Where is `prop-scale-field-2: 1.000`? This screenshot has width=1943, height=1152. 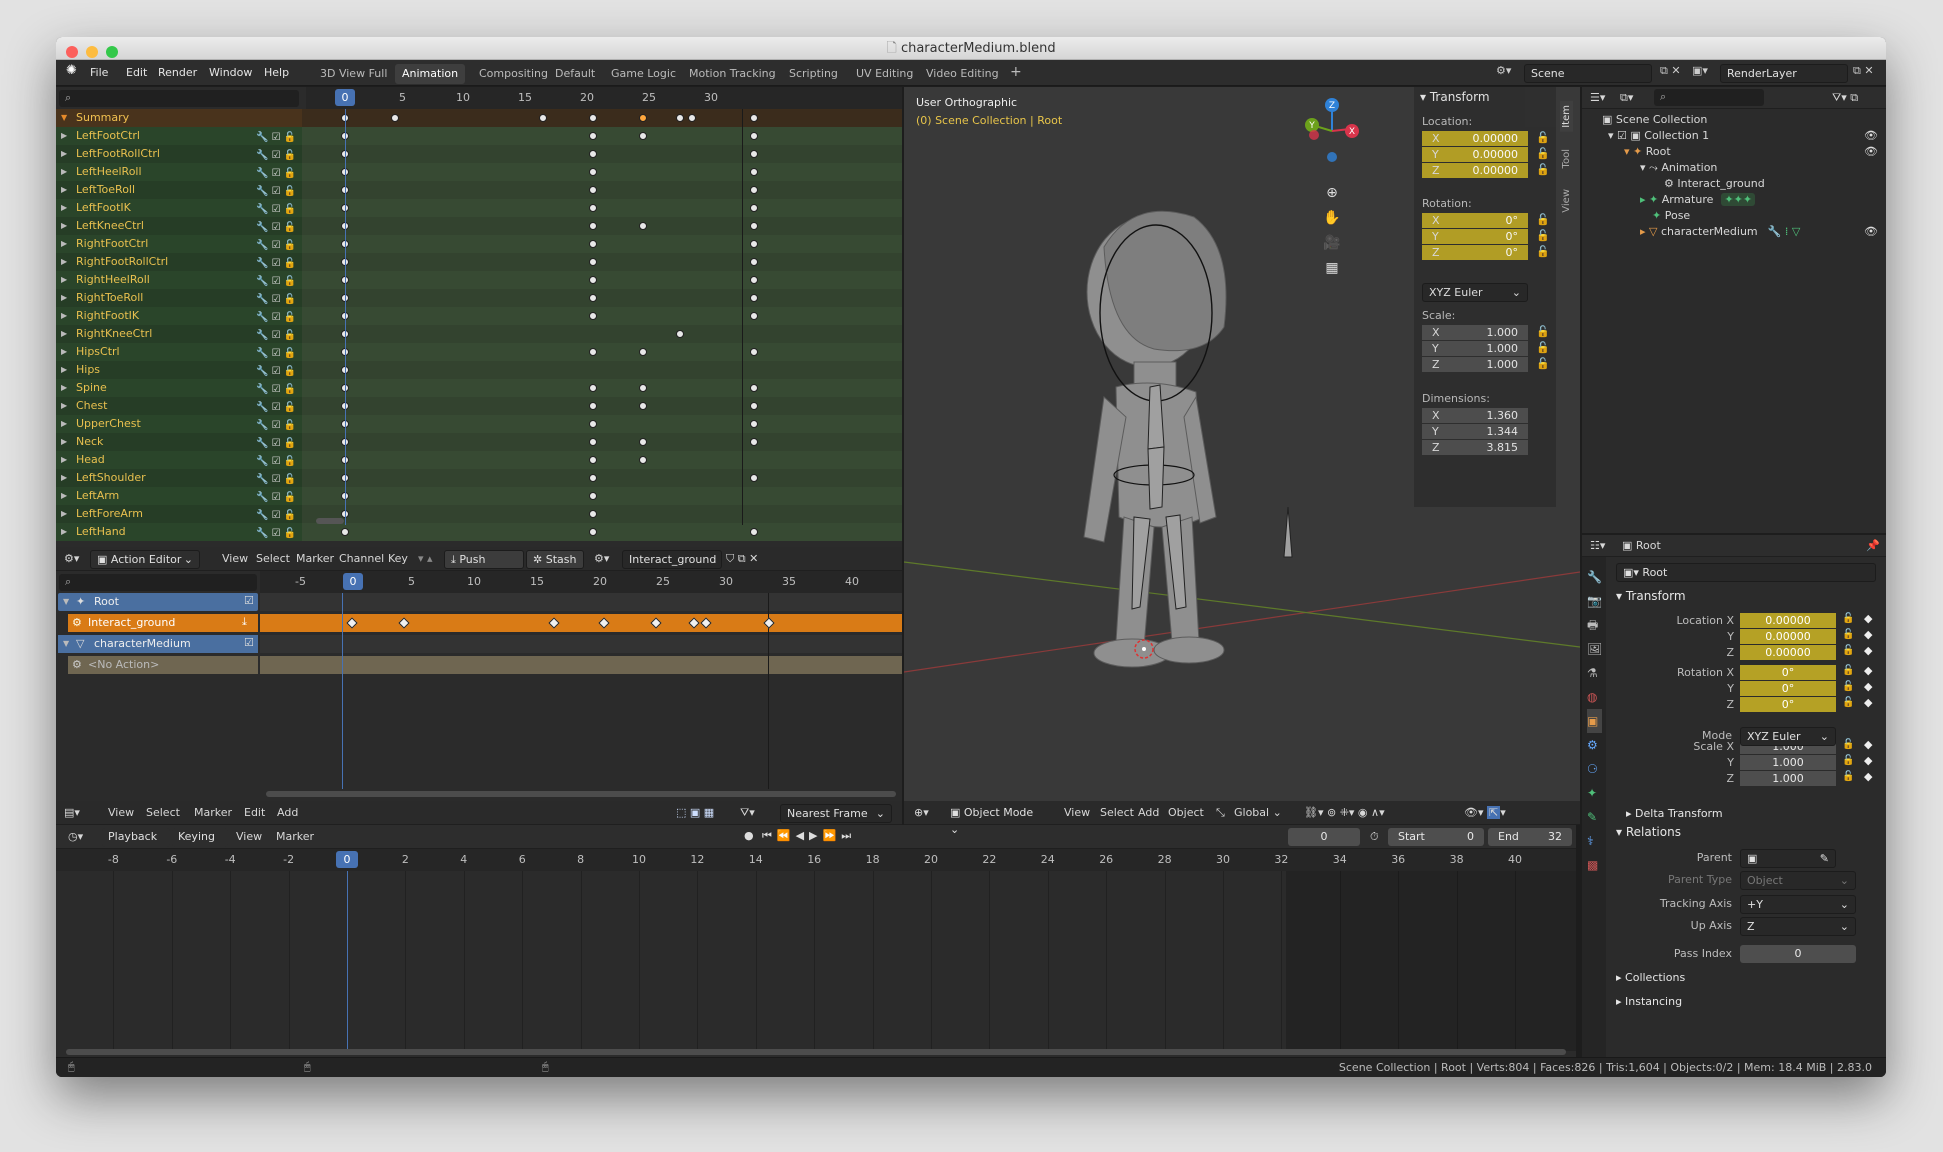 prop-scale-field-2: 1.000 is located at coordinates (1788, 778).